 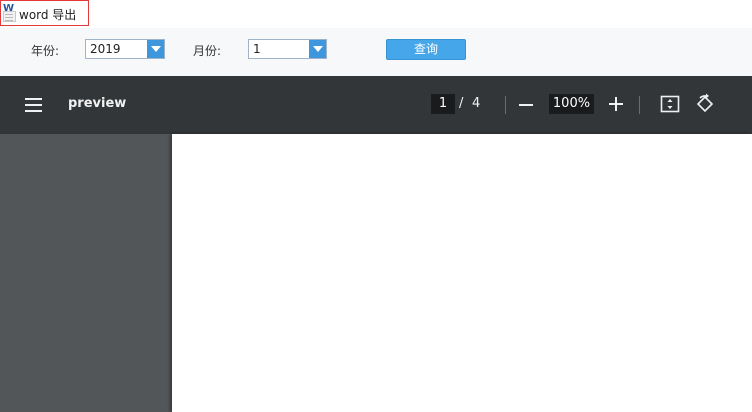 I want to click on zoom-level-input: 100%, so click(x=571, y=104).